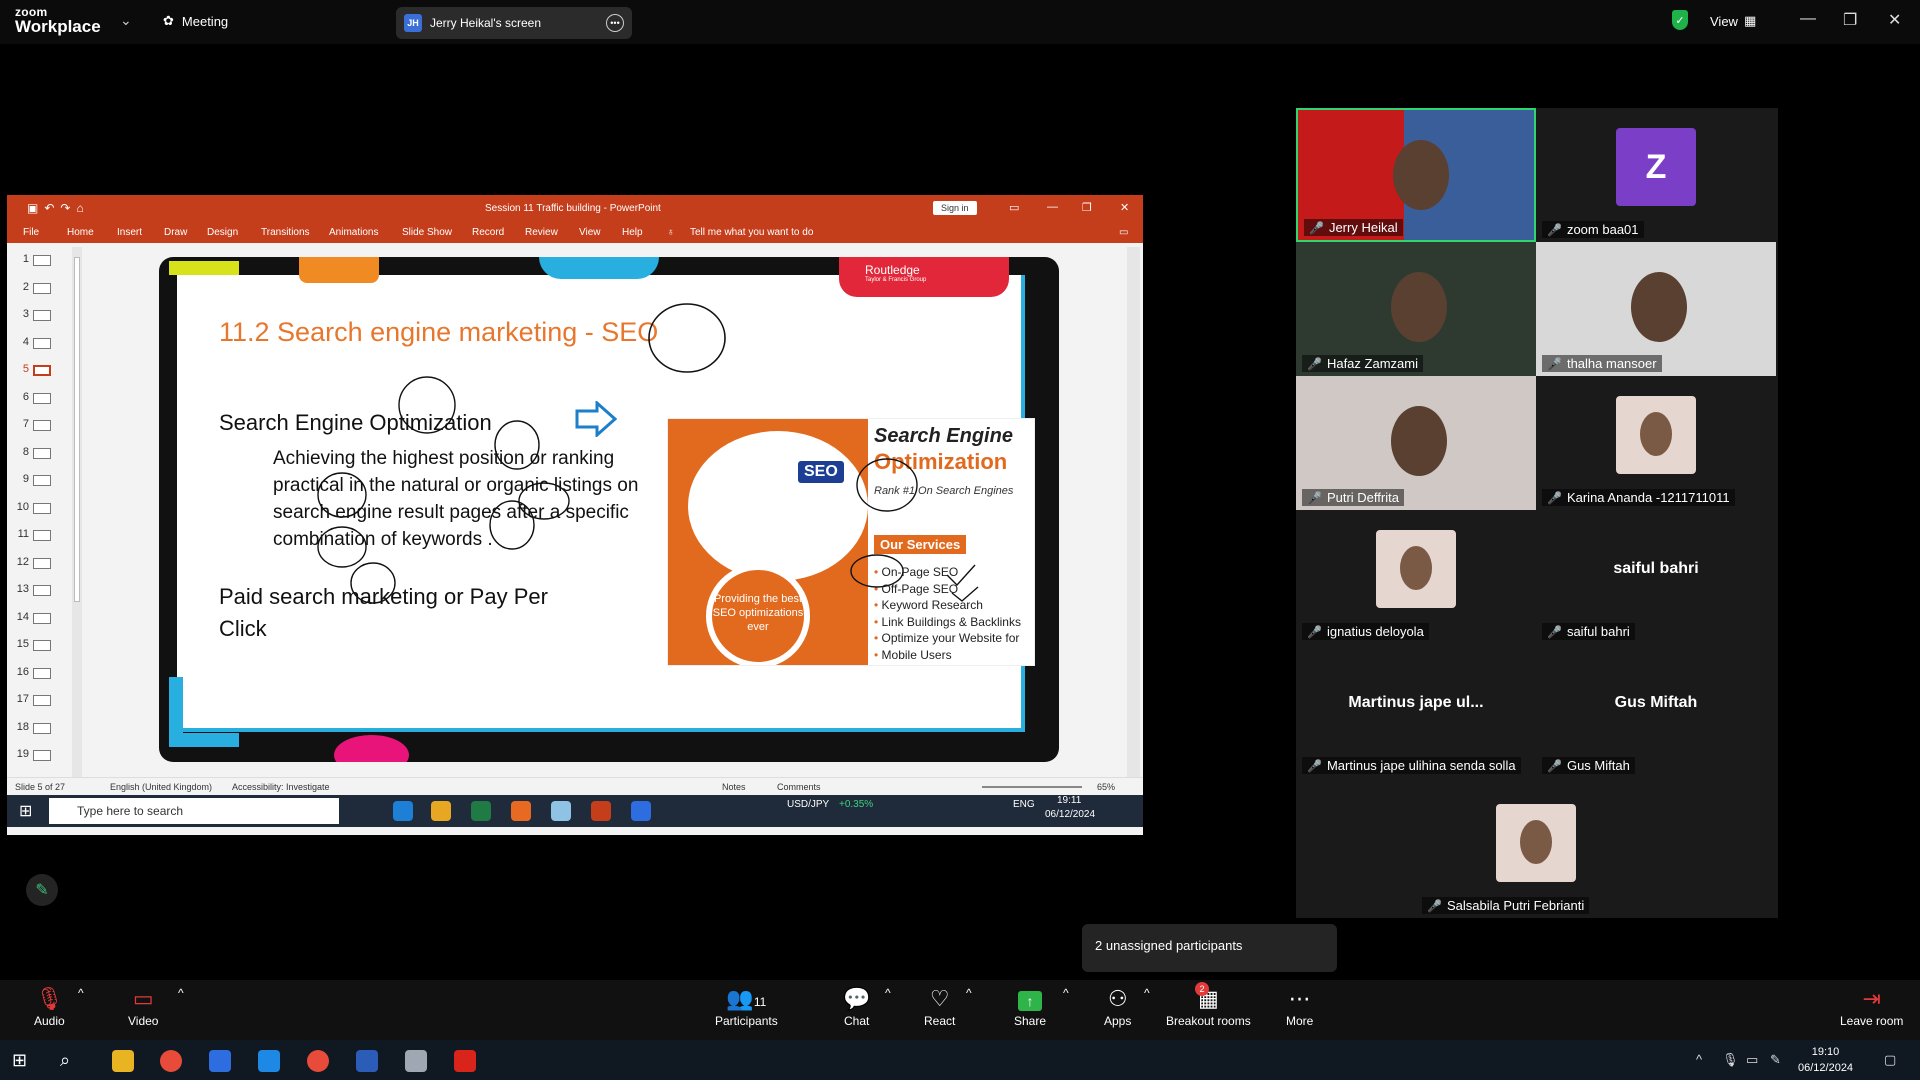 The image size is (1920, 1080). Describe the element at coordinates (194, 811) in the screenshot. I see `taskbar-search: Type here to search` at that location.